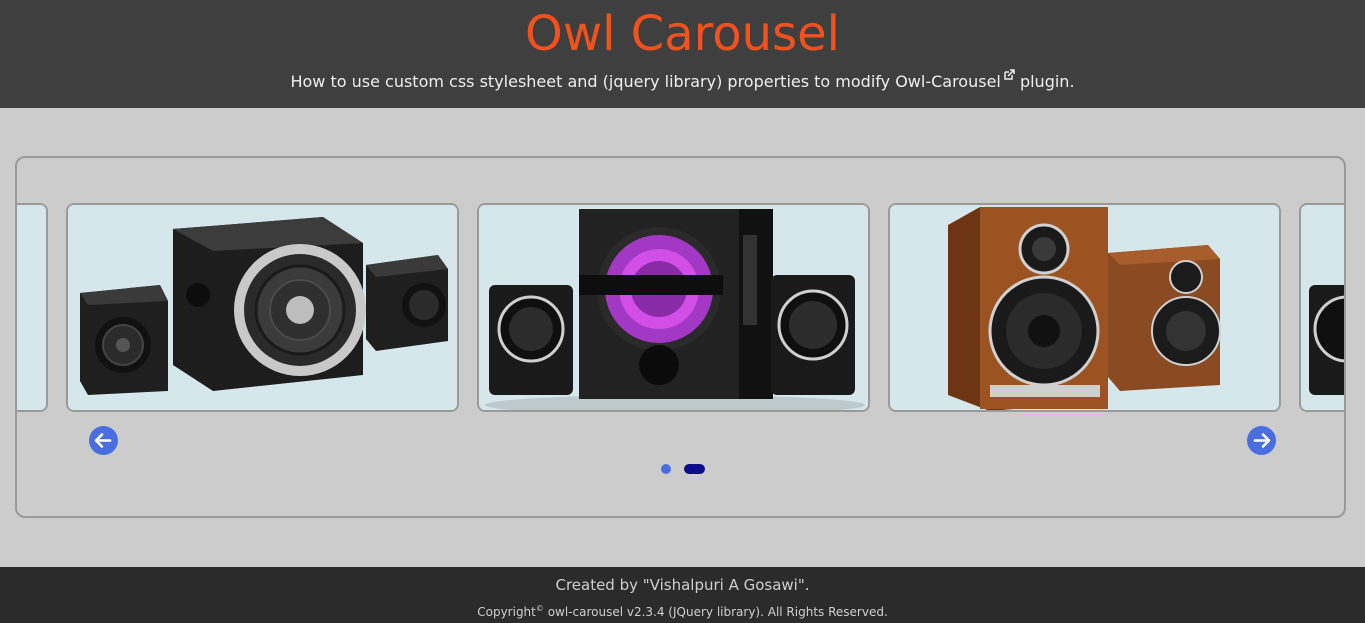 Image resolution: width=1365 pixels, height=623 pixels. I want to click on carousel-slide-speaker-wooden, so click(1084, 307).